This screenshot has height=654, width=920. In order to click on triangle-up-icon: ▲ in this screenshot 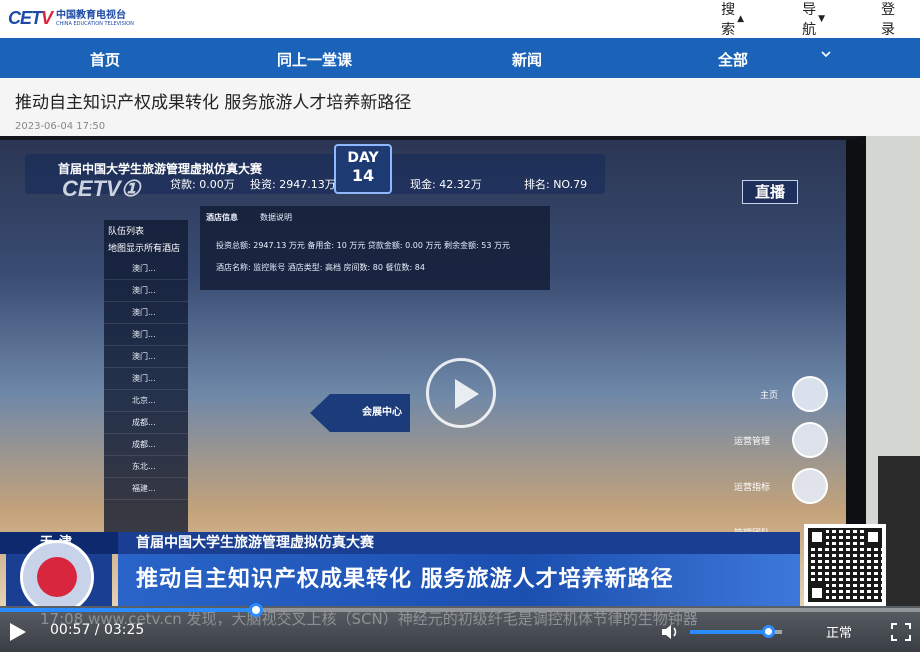, I will do `click(740, 19)`.